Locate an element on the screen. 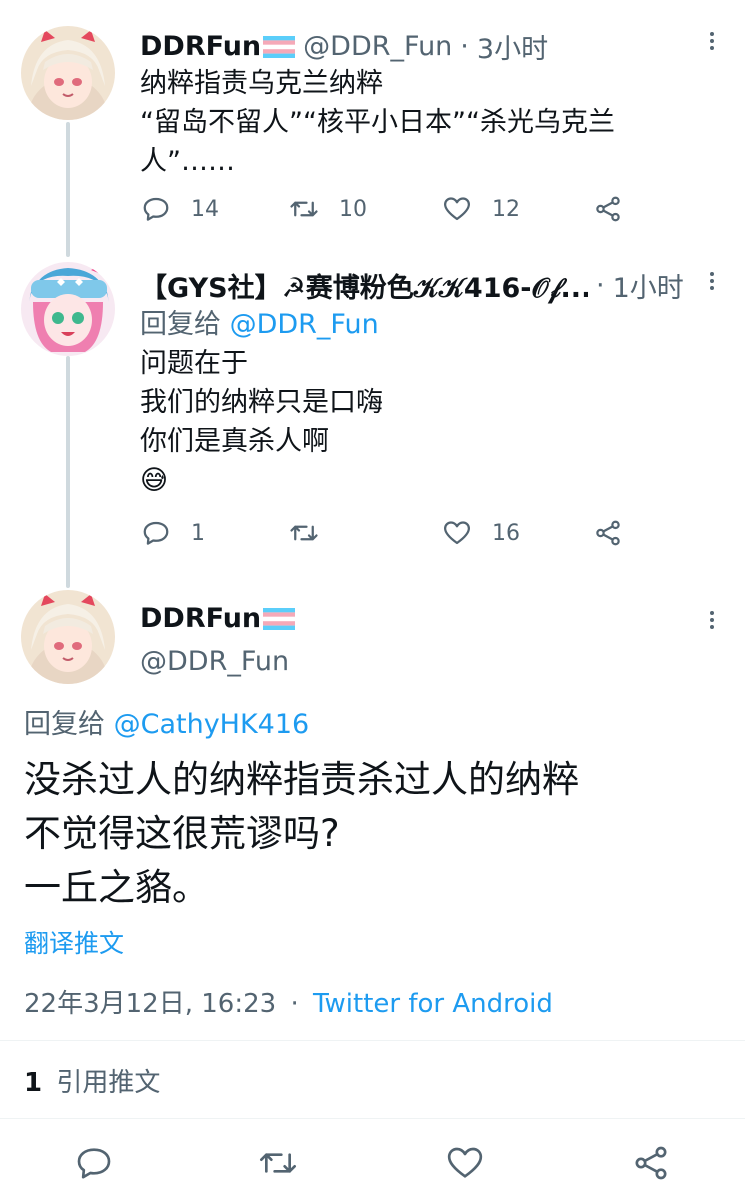 Image resolution: width=745 pixels, height=1200 pixels. reply-context: 回复给 @DDR_Fun is located at coordinates (259, 324).